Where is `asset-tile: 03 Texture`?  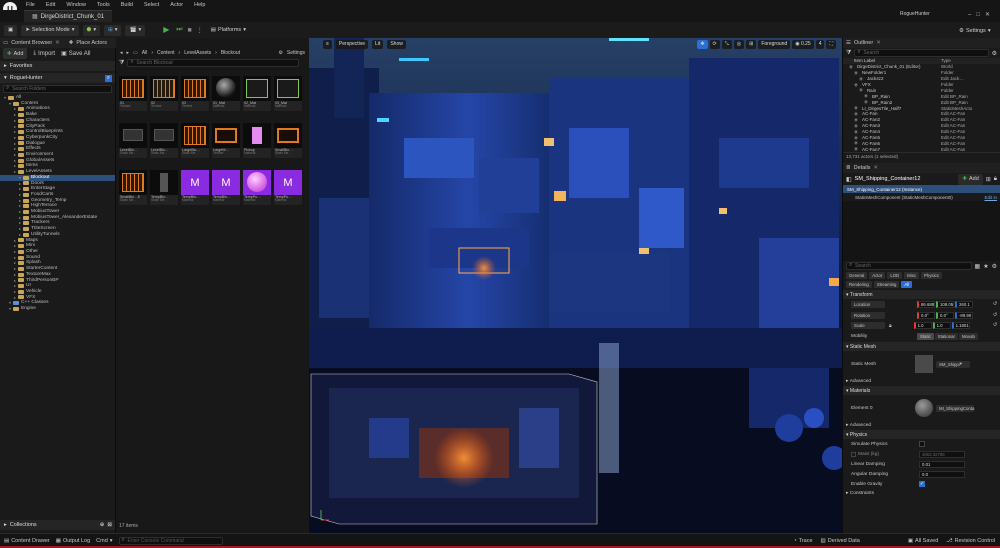
asset-tile: 03 Texture is located at coordinates (195, 93).